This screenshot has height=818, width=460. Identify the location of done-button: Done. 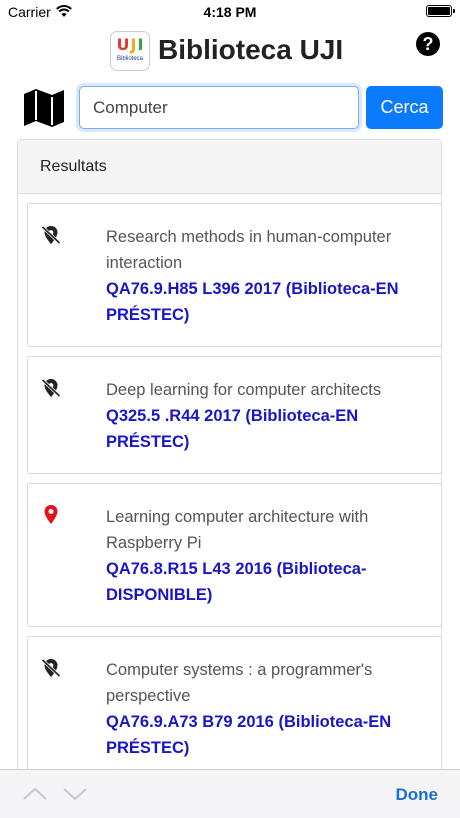
(417, 795).